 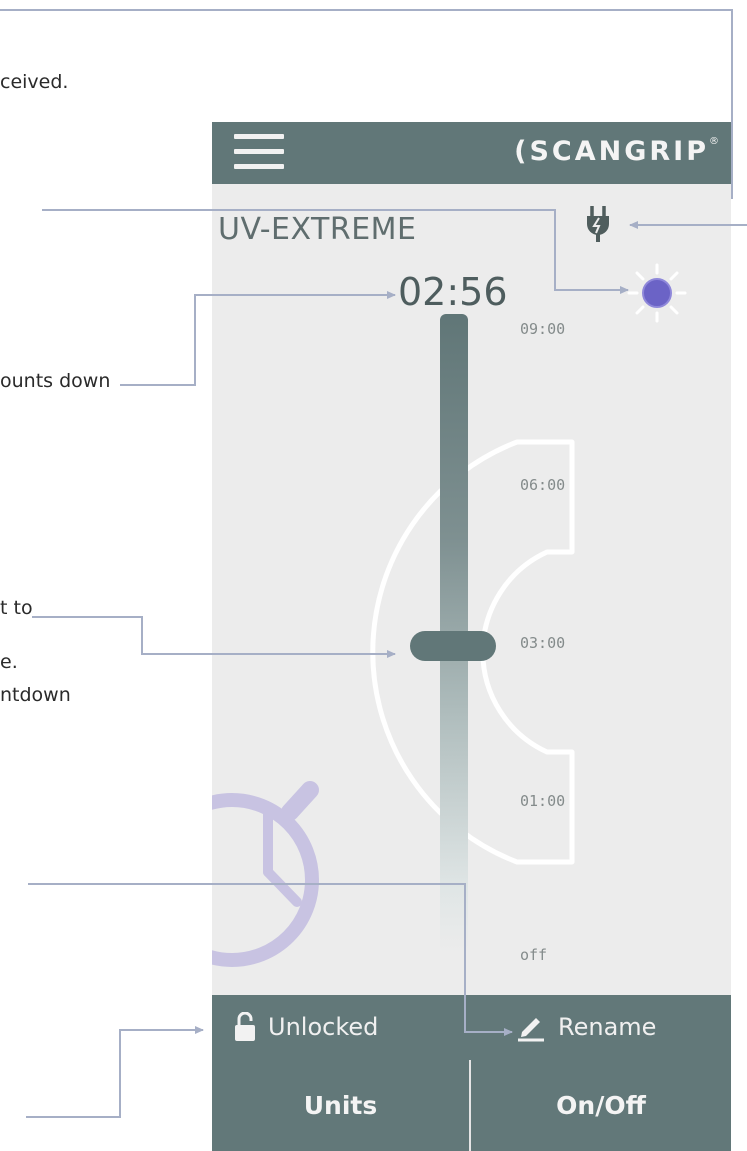 I want to click on units-button: Units, so click(x=340, y=1105).